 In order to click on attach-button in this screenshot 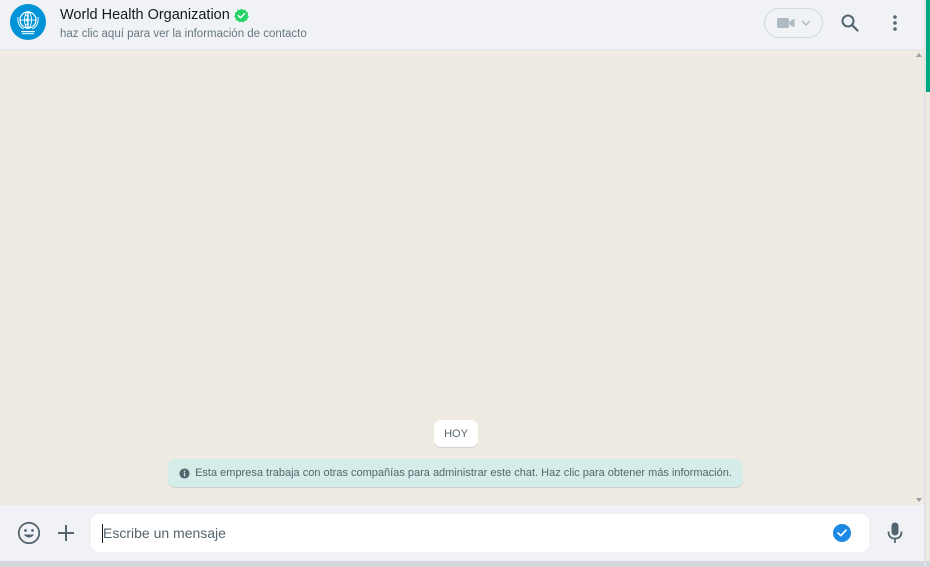, I will do `click(66, 533)`.